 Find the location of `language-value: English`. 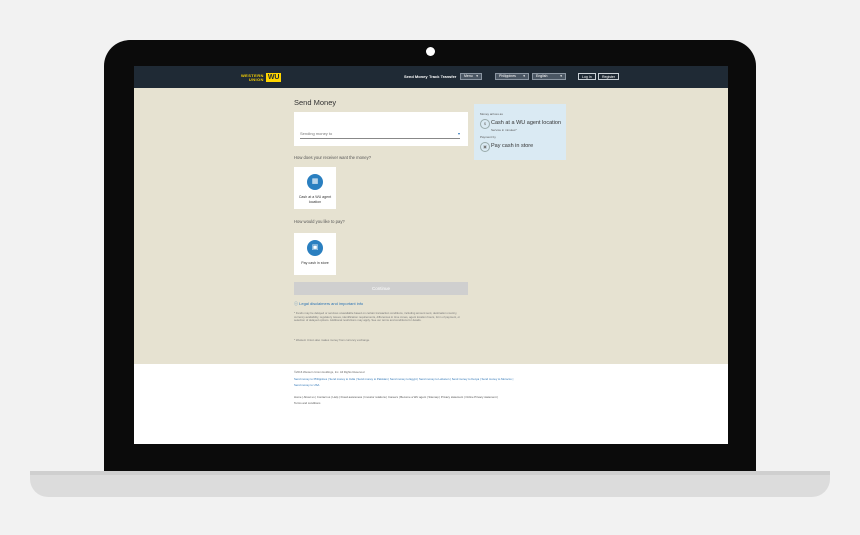

language-value: English is located at coordinates (542, 76).